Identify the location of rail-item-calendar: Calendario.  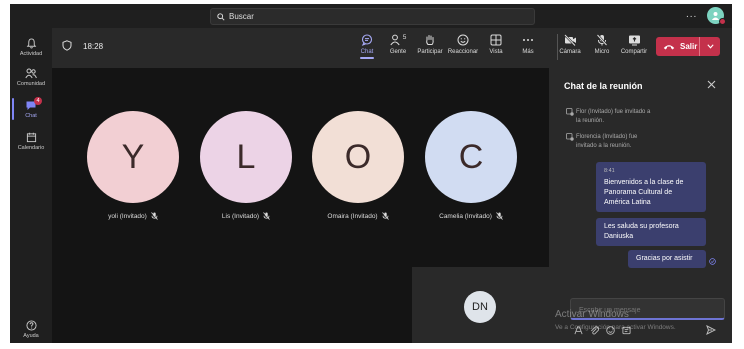
(31, 141).